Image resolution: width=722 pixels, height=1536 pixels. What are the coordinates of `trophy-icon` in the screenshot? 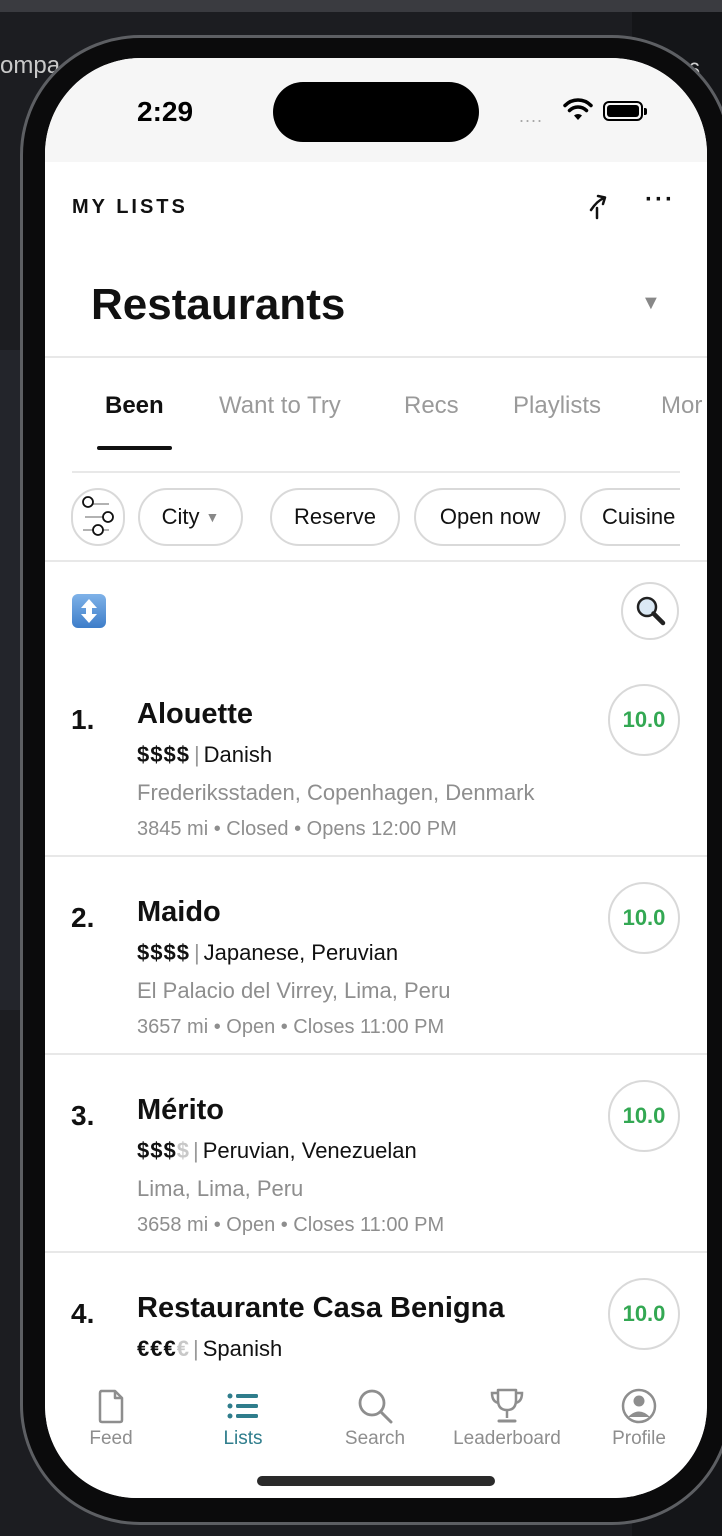 It's located at (507, 1405).